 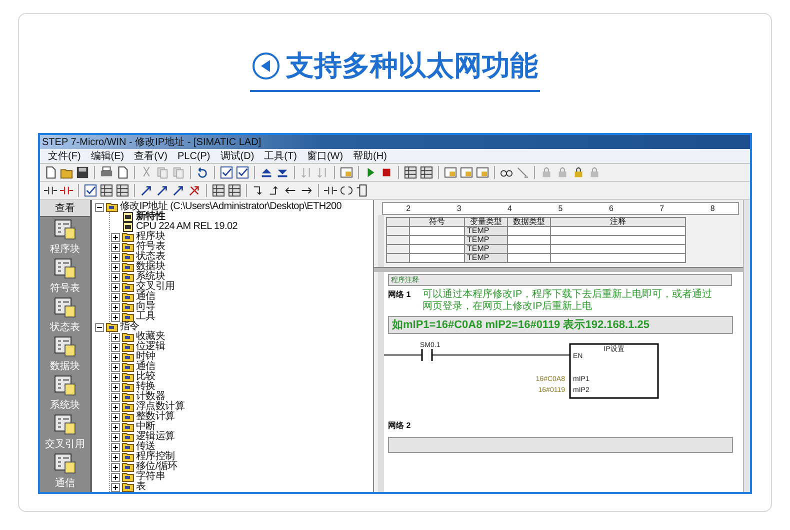 What do you see at coordinates (529, 222) in the screenshot?
I see `column-header: 数据类型` at bounding box center [529, 222].